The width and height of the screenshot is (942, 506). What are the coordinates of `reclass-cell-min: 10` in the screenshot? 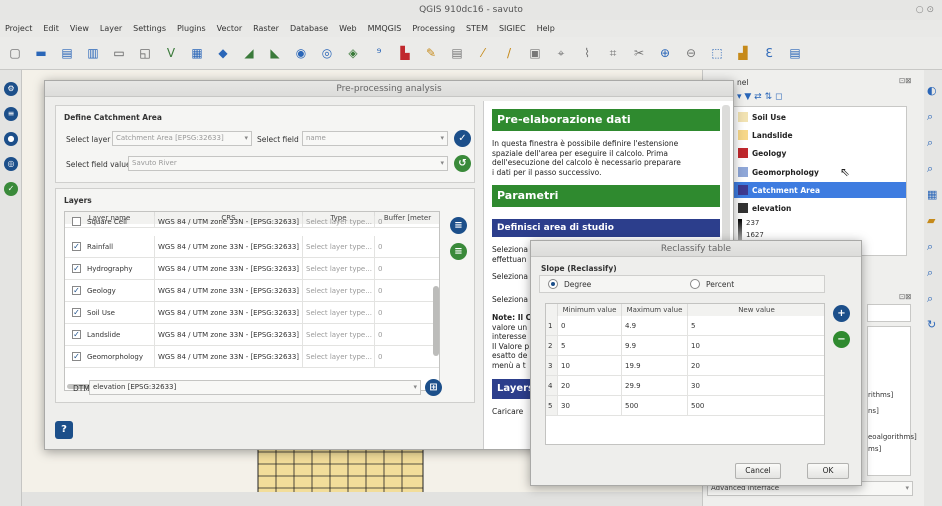 It's located at (590, 366).